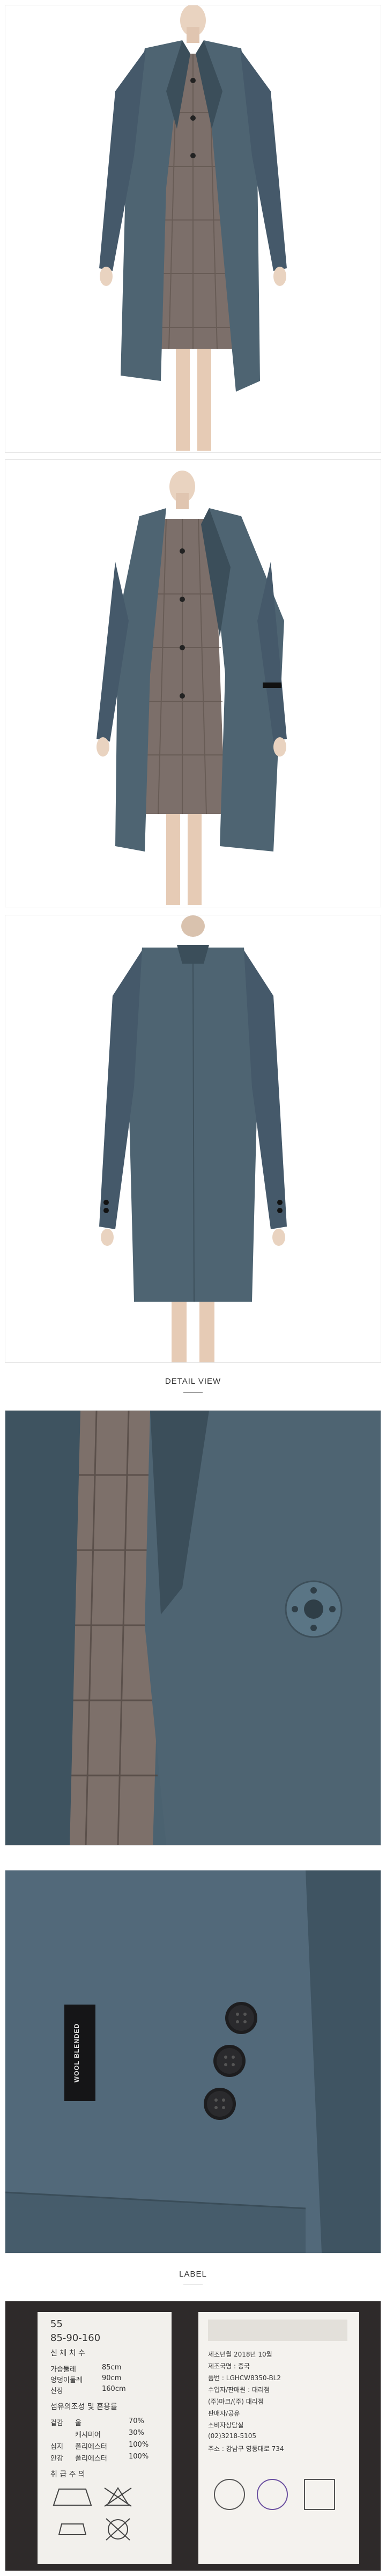  Describe the element at coordinates (191, 688) in the screenshot. I see `coat-open-illustration` at that location.